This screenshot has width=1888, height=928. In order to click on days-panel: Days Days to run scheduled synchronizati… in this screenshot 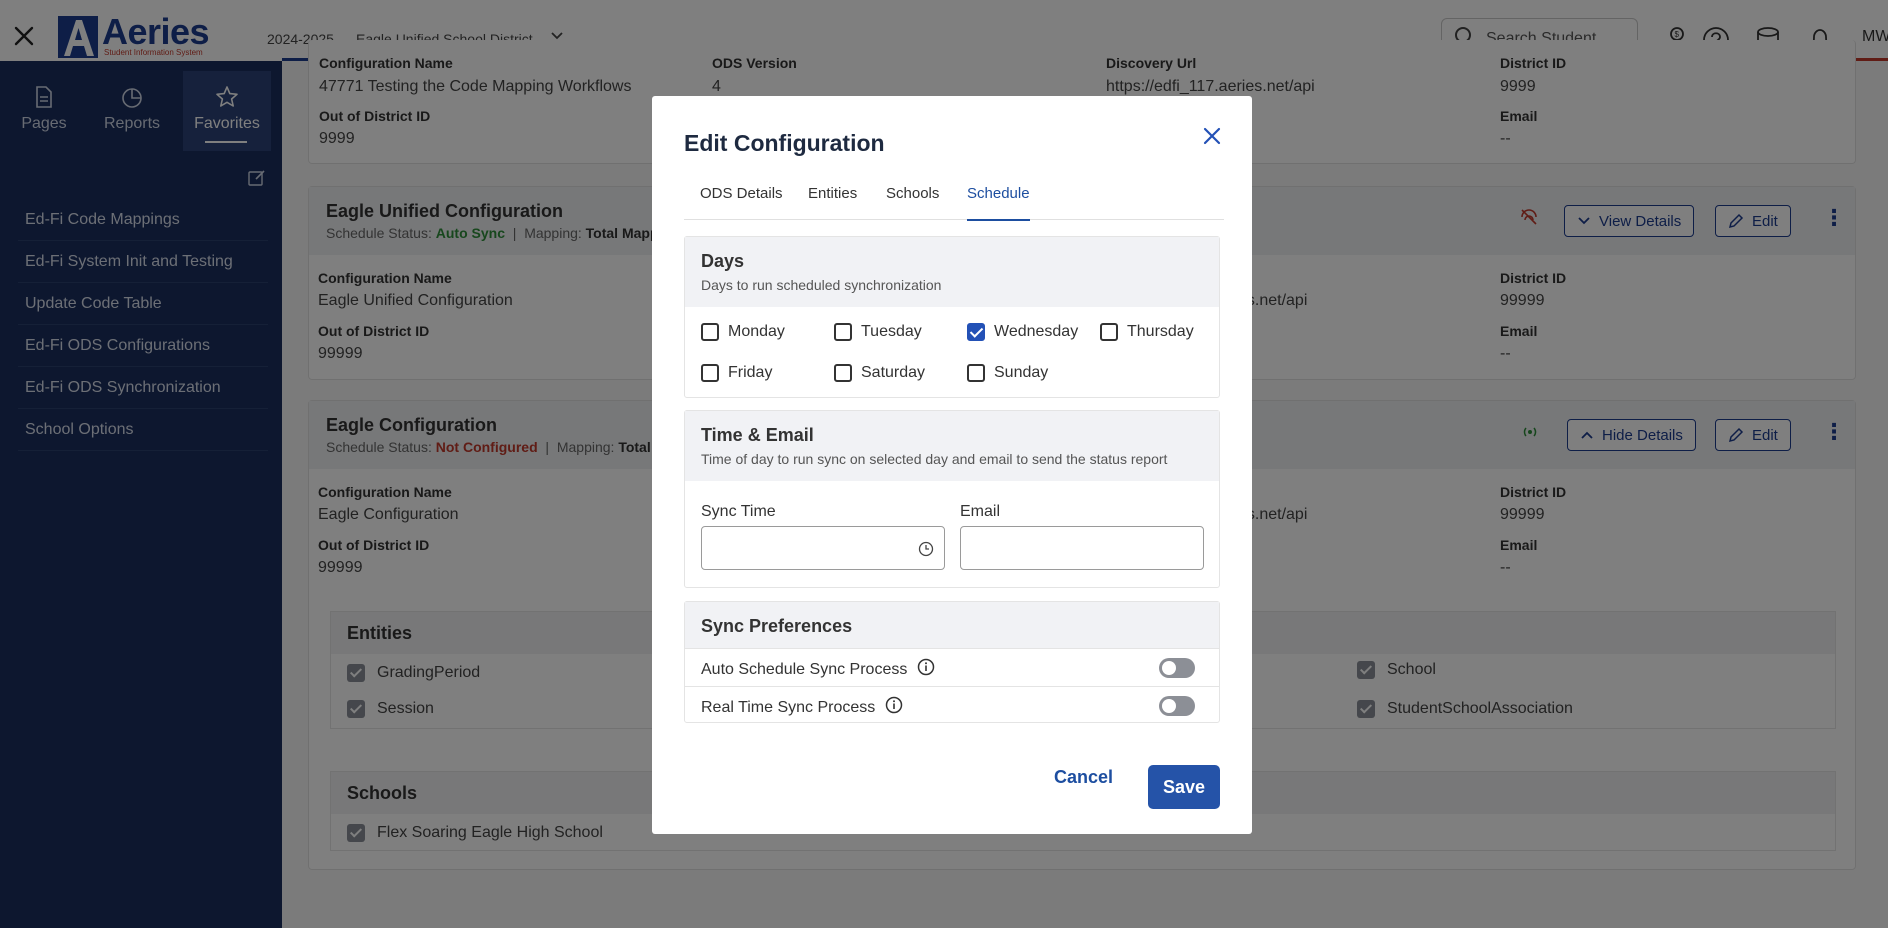, I will do `click(952, 317)`.